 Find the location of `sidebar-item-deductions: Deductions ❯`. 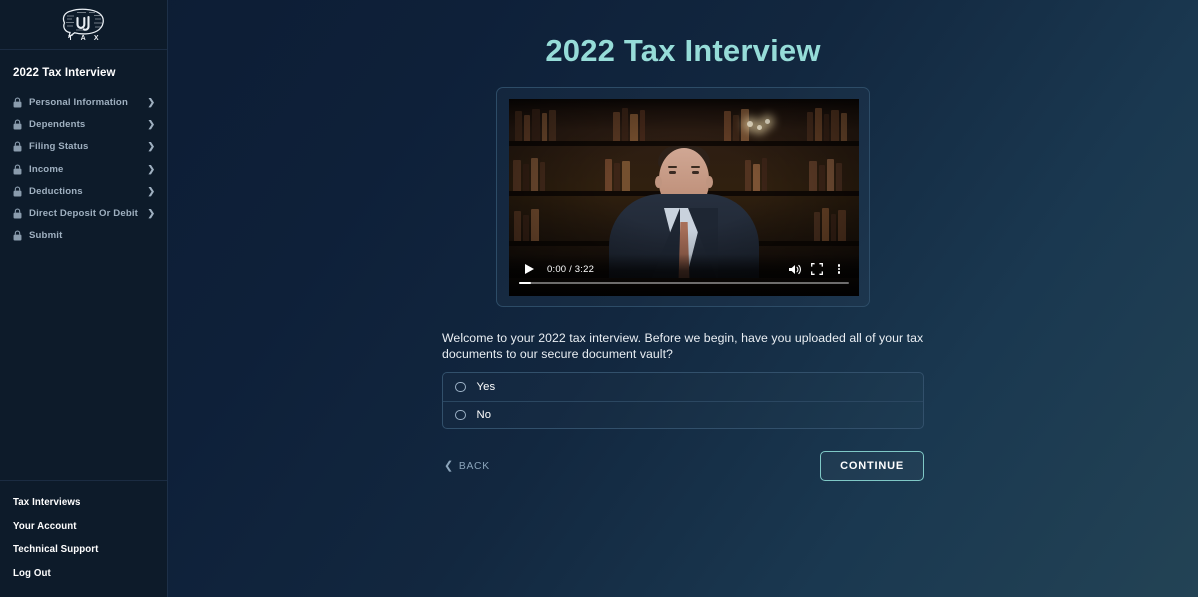

sidebar-item-deductions: Deductions ❯ is located at coordinates (83, 191).